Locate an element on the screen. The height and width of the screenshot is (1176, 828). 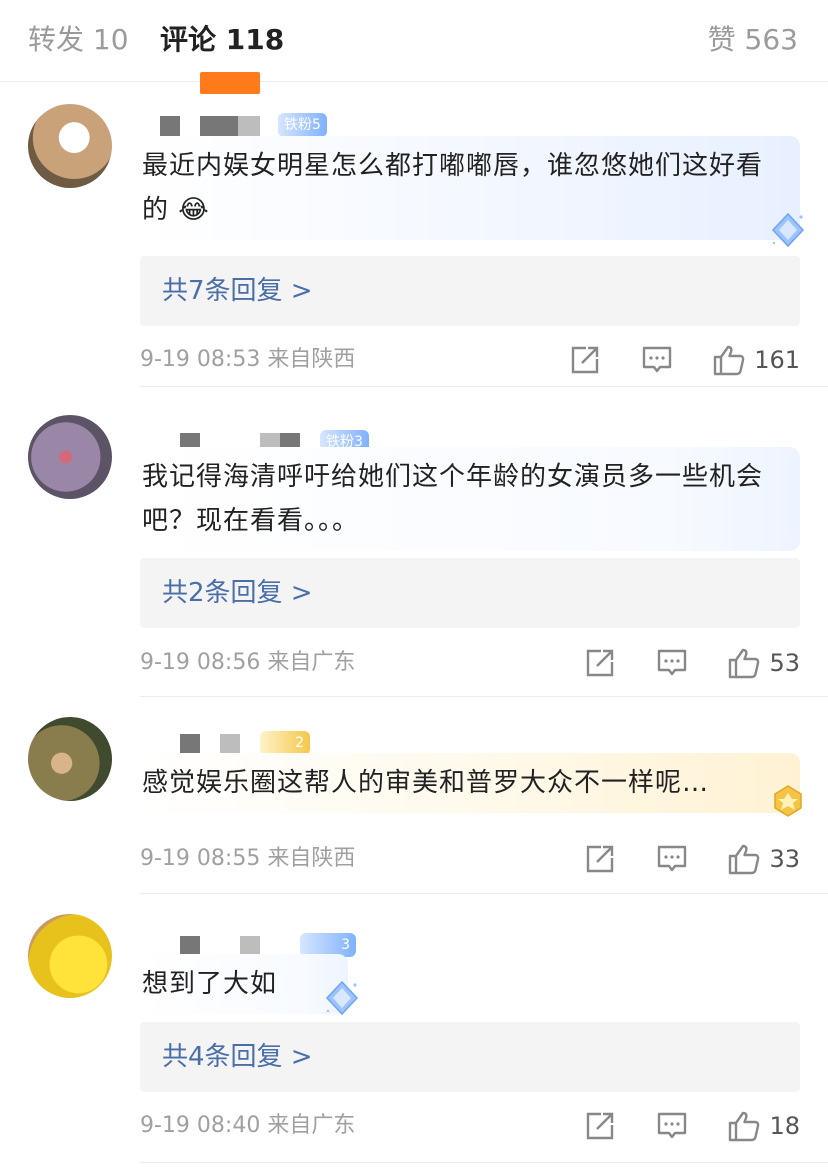
comment-actions: 33 is located at coordinates (691, 859).